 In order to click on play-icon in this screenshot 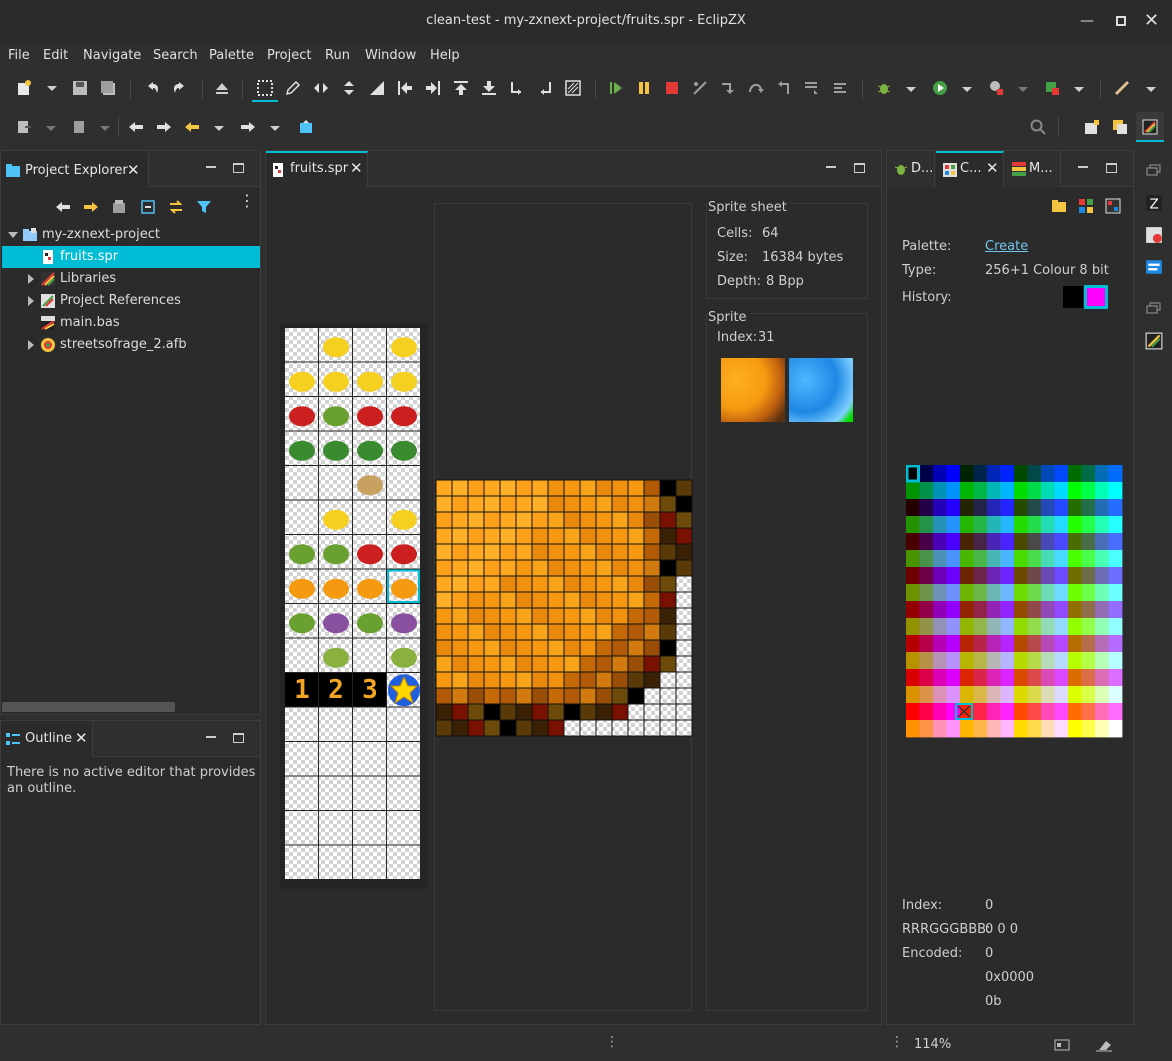, I will do `click(616, 88)`.